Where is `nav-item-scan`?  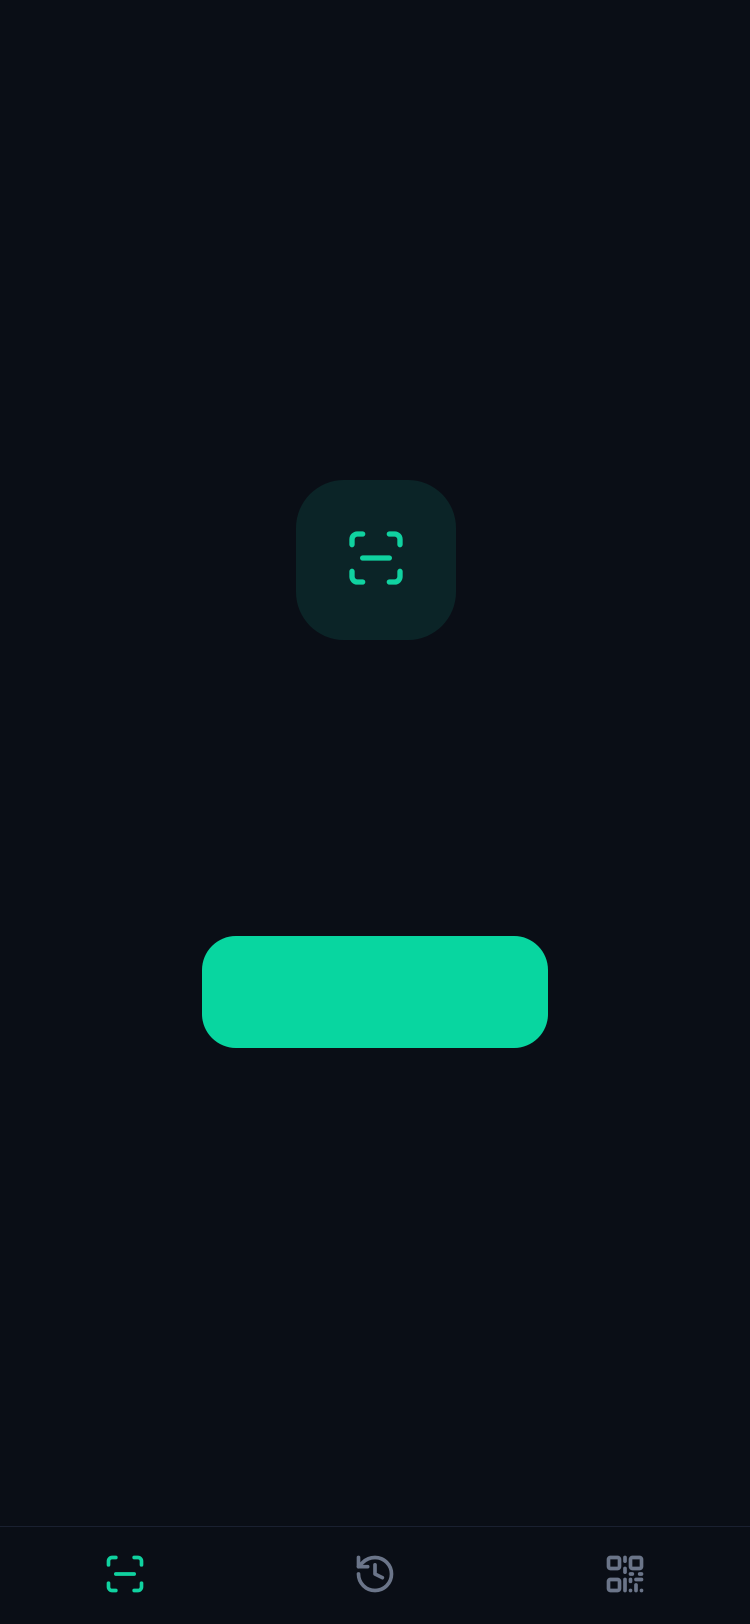 nav-item-scan is located at coordinates (125, 1575).